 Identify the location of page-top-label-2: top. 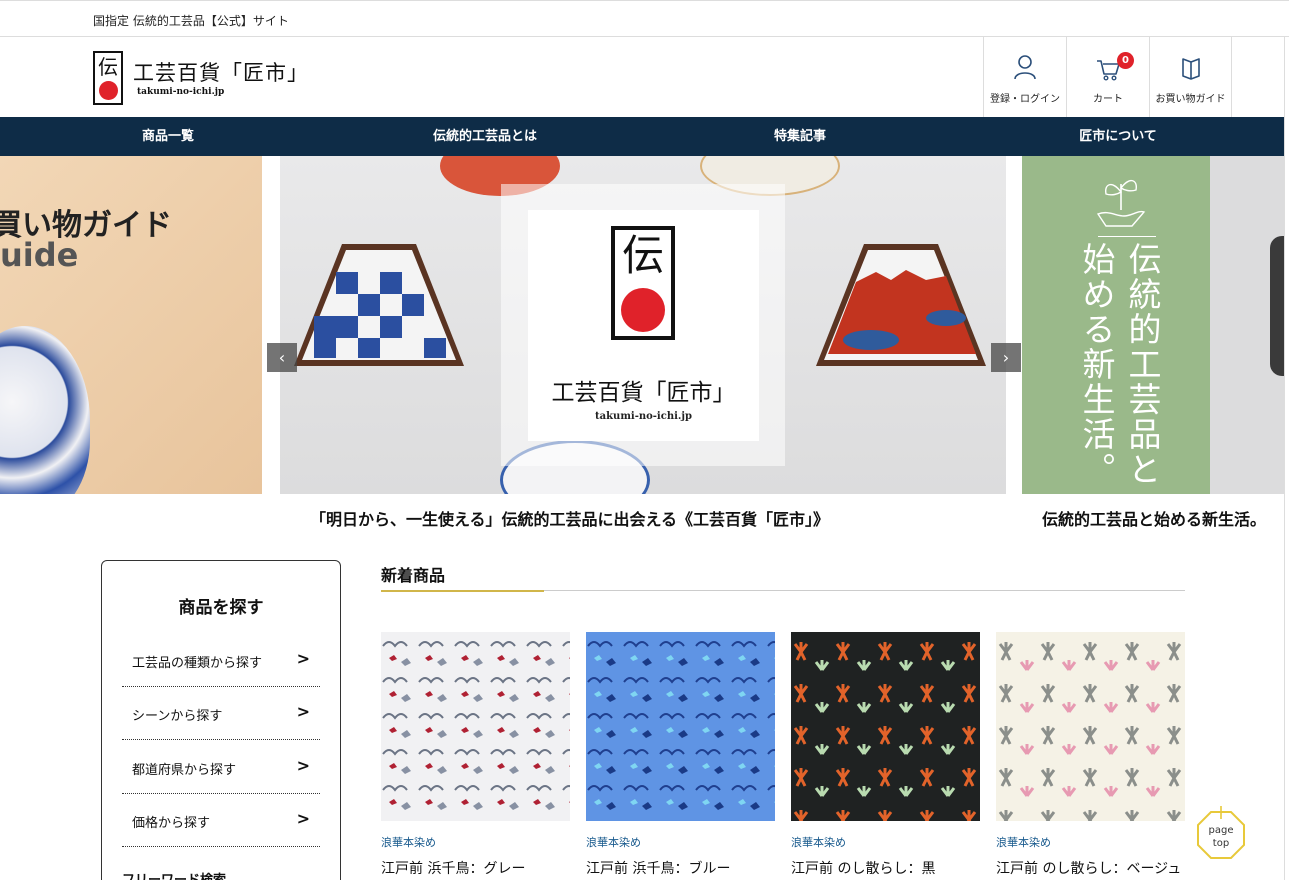
(1221, 843).